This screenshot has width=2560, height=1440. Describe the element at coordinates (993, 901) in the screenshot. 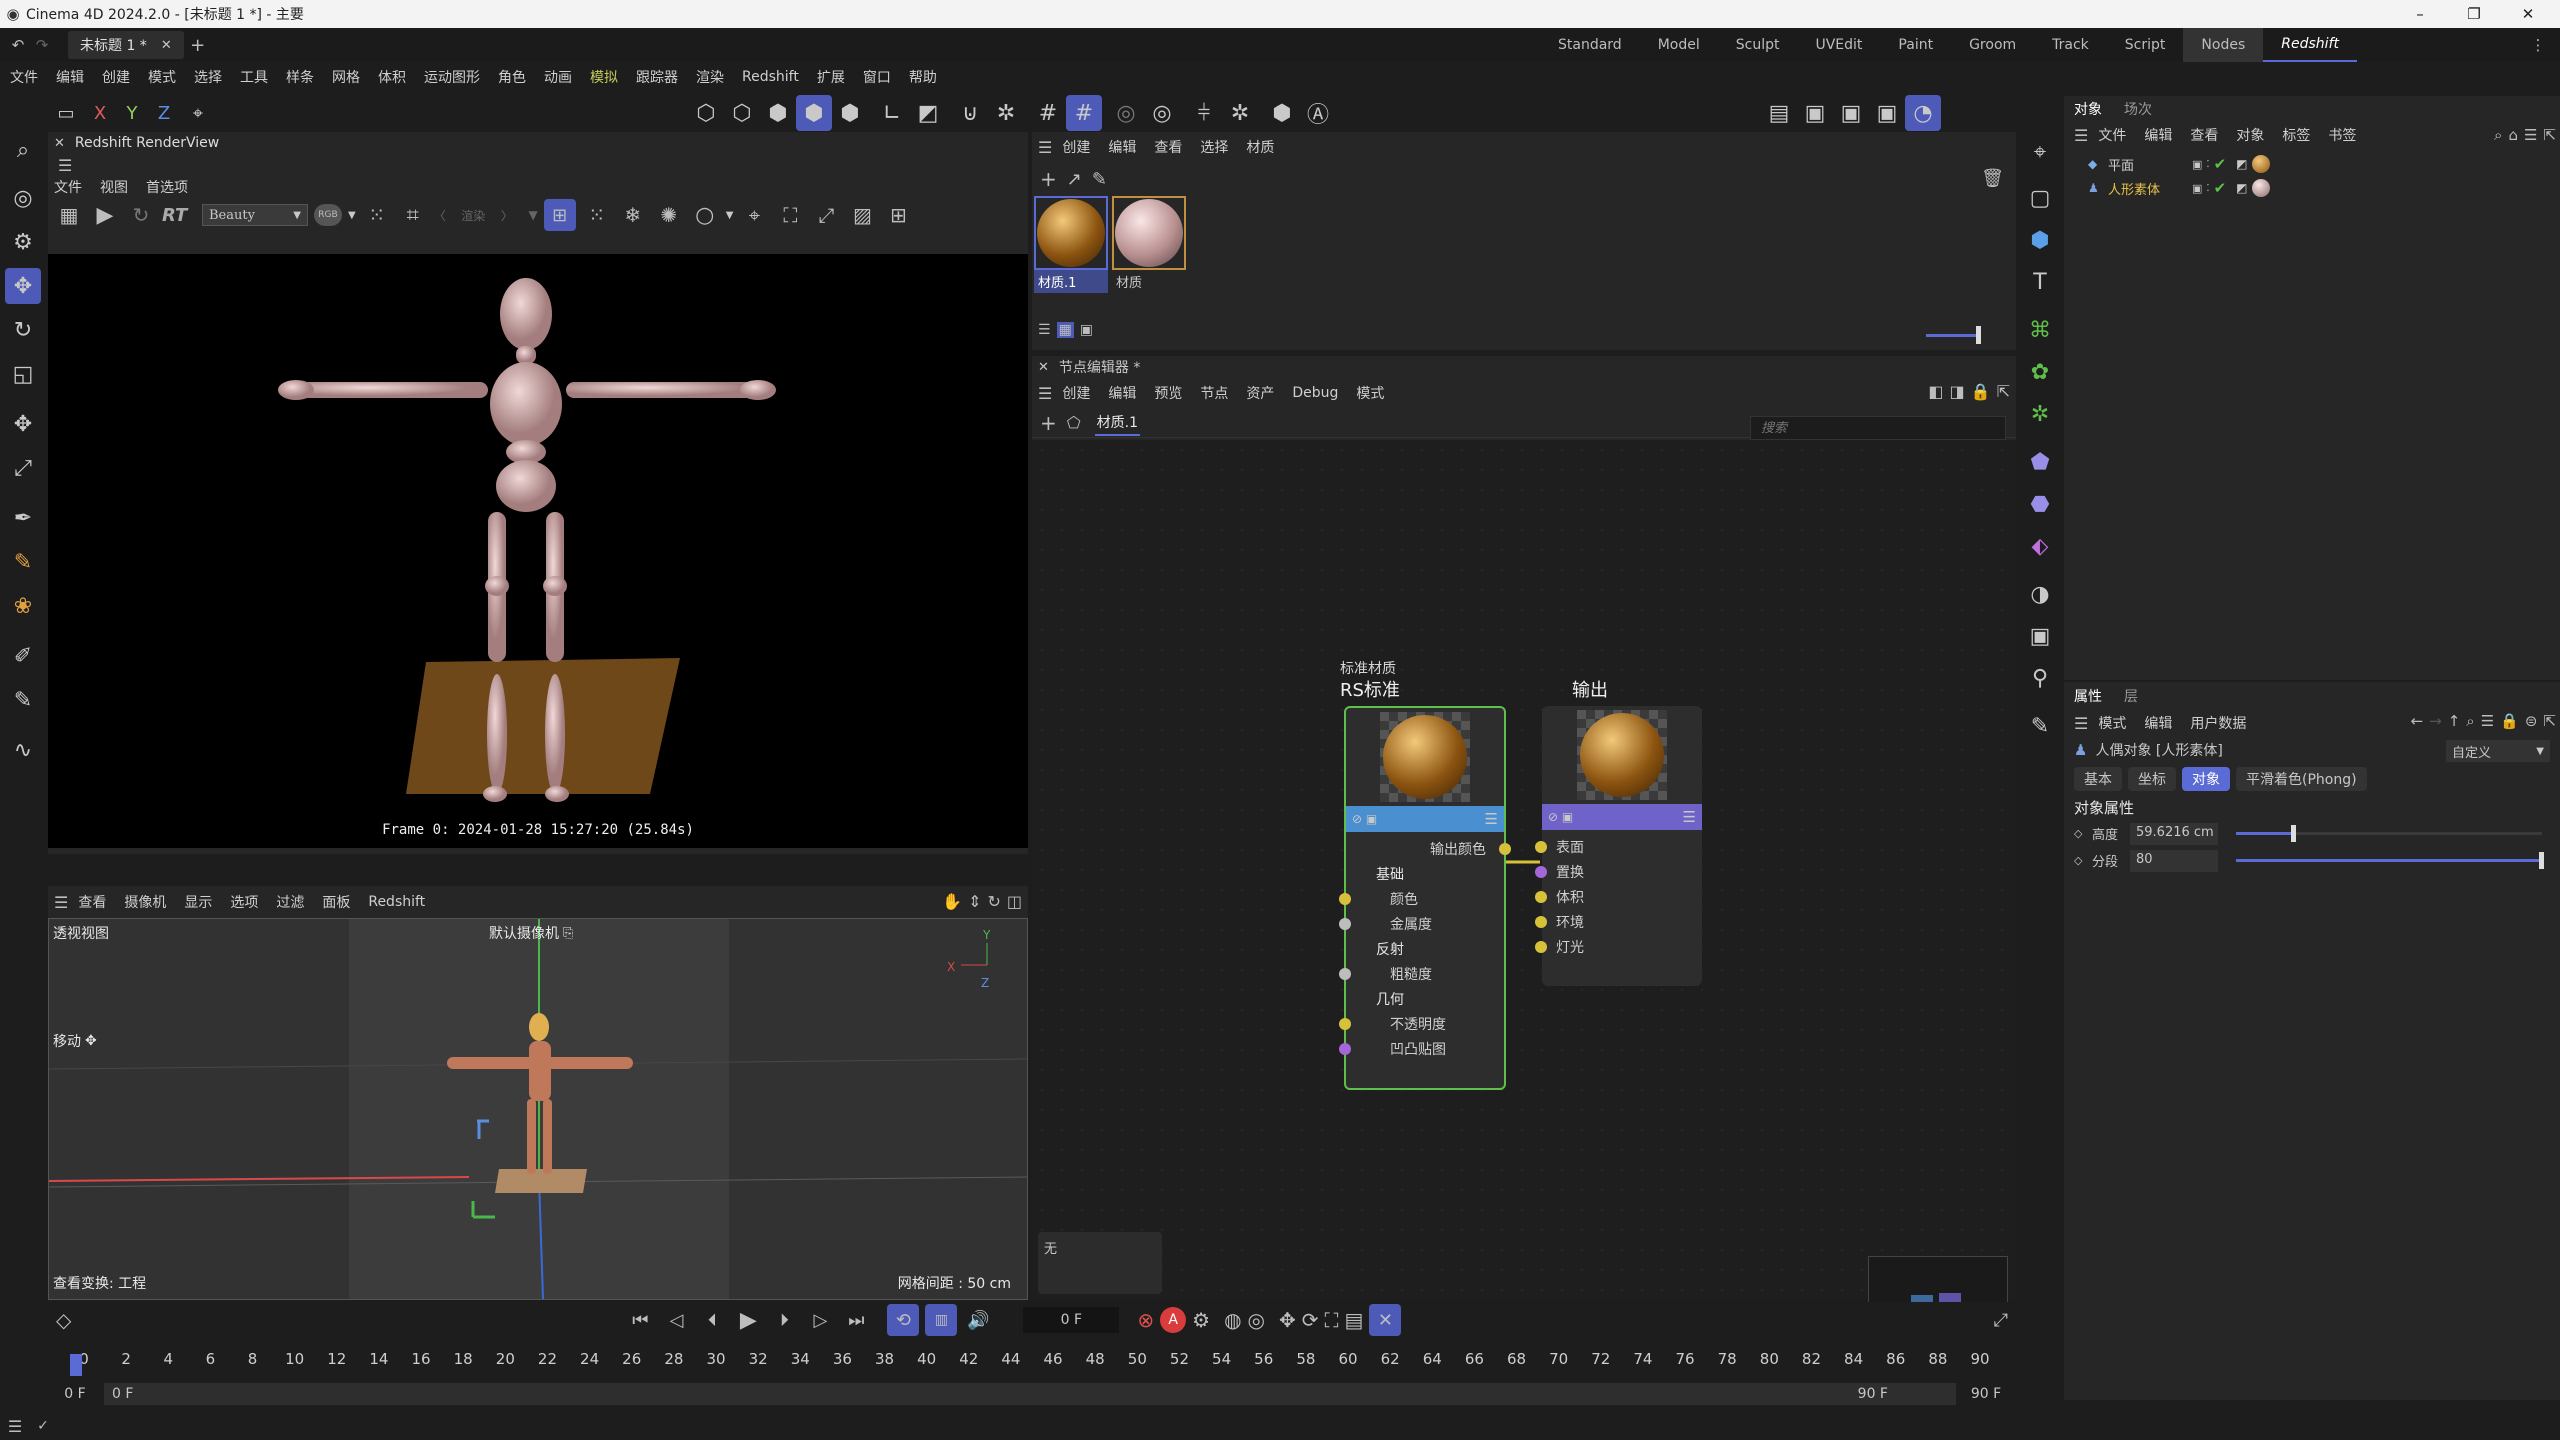

I see `orbit-icon: ↻` at that location.